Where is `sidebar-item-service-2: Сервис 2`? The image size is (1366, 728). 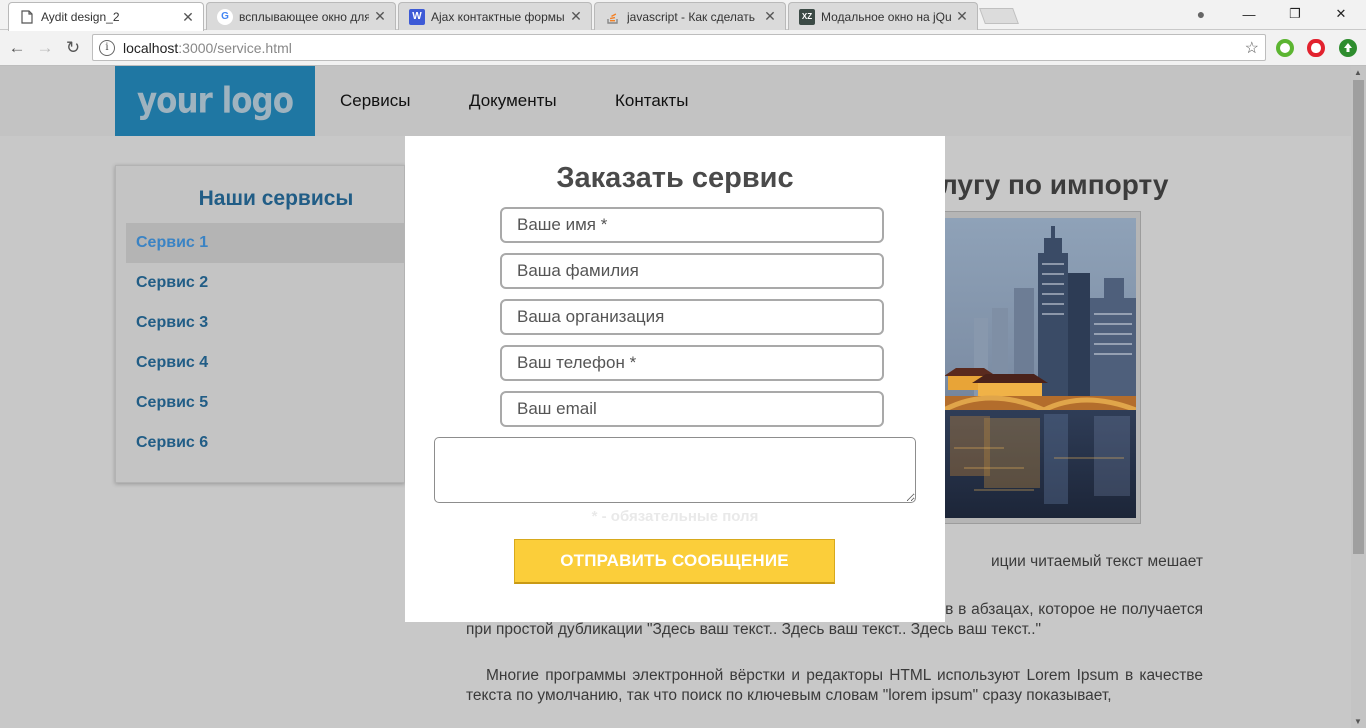 sidebar-item-service-2: Сервис 2 is located at coordinates (266, 283).